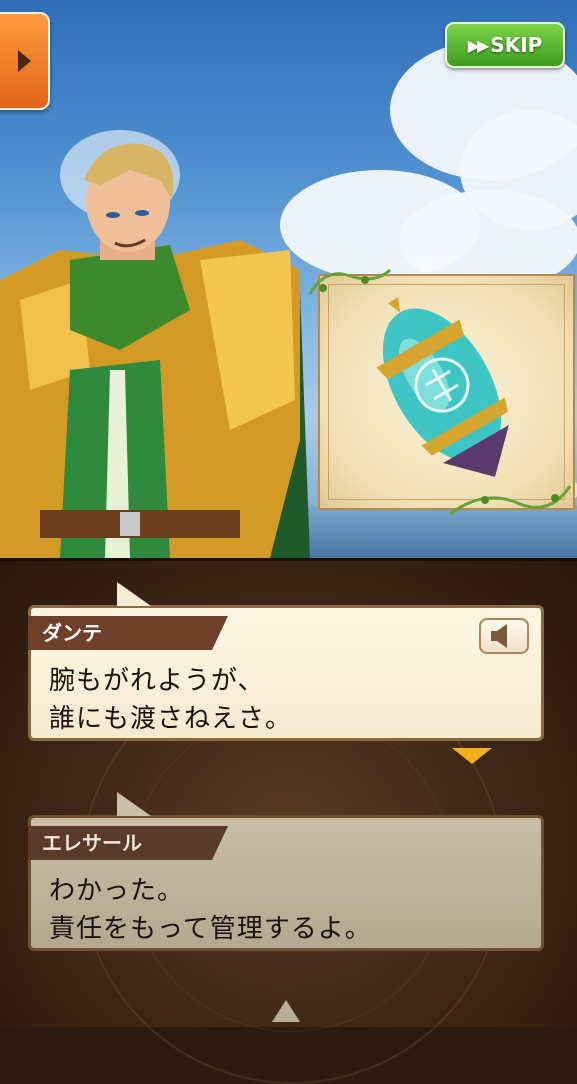 The image size is (577, 1084). Describe the element at coordinates (442, 387) in the screenshot. I see `crystal-relic-icon` at that location.